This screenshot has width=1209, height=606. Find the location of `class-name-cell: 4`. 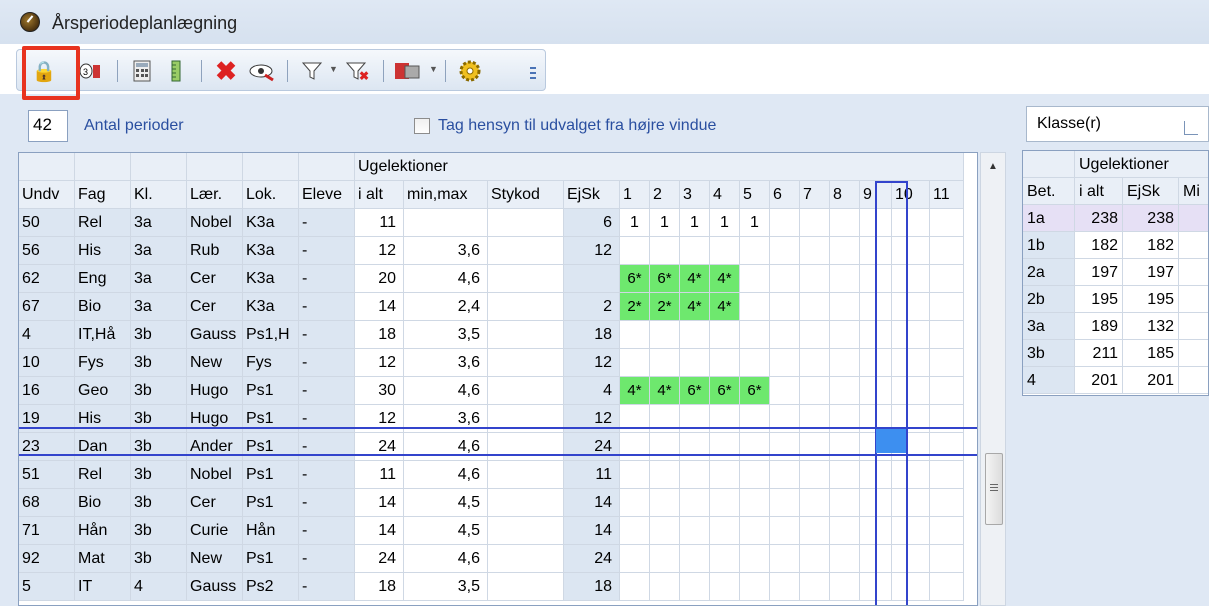

class-name-cell: 4 is located at coordinates (1049, 380).